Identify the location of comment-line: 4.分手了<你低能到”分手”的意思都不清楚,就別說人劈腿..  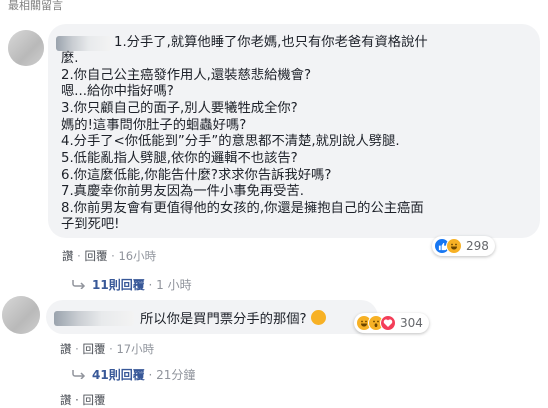
(230, 141).